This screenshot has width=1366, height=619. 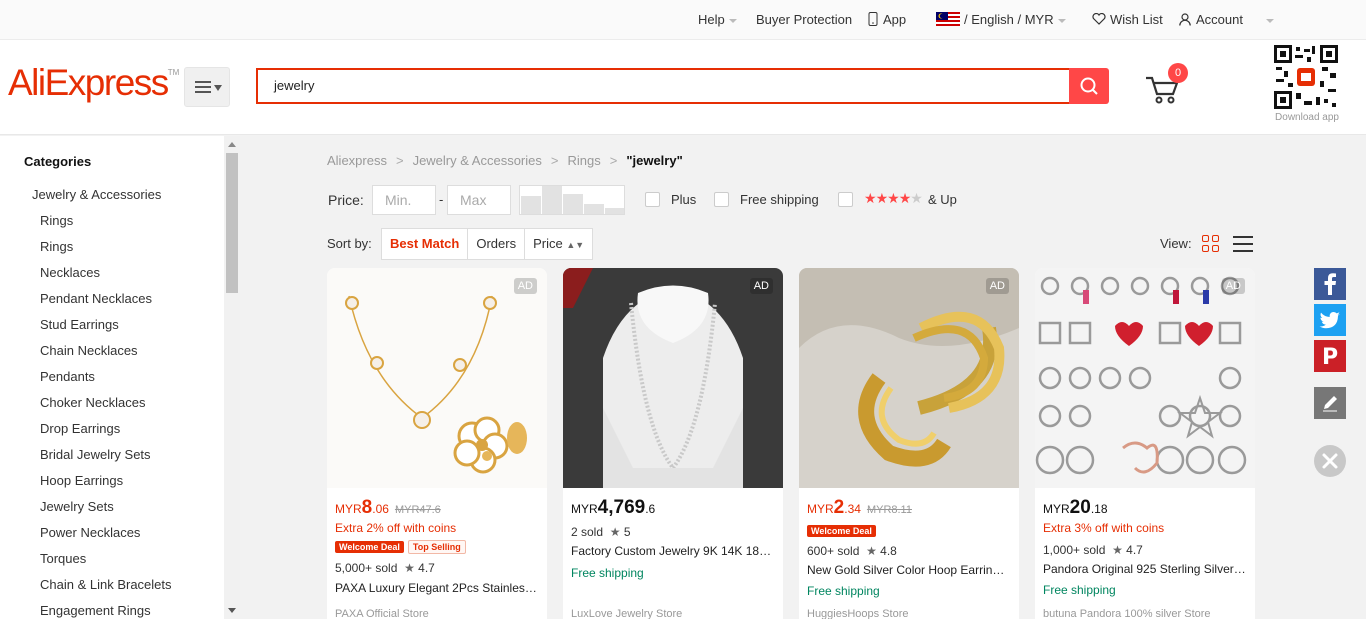 I want to click on caret-down-icon, so click(x=1270, y=20).